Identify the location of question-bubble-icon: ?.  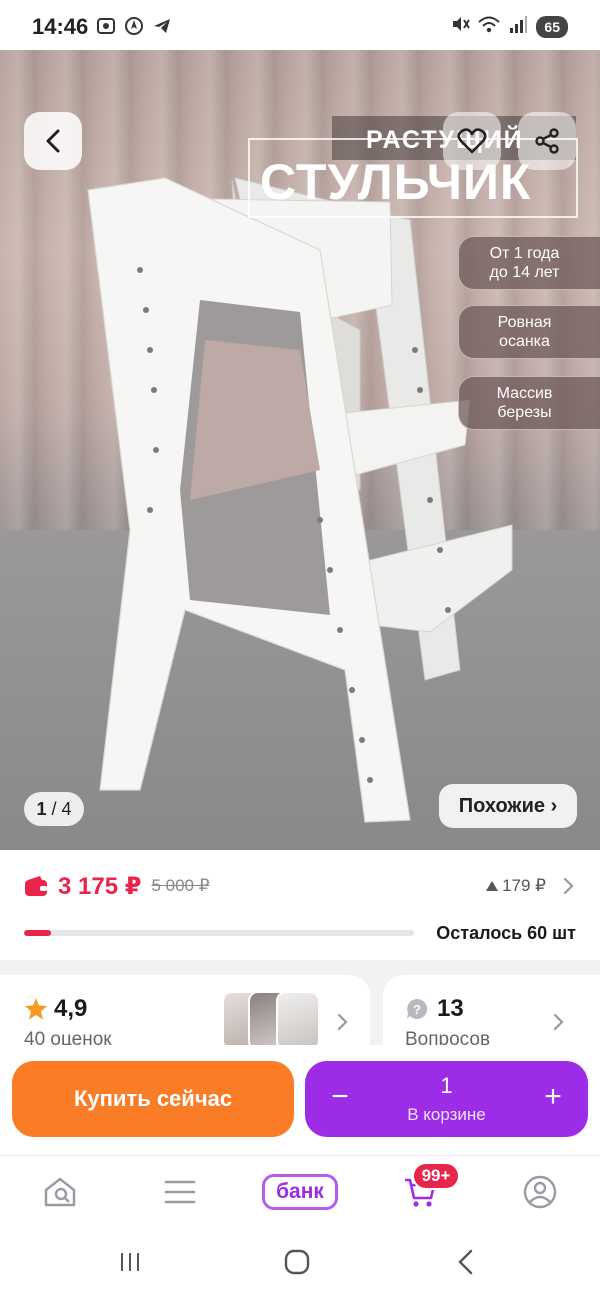
(417, 1008).